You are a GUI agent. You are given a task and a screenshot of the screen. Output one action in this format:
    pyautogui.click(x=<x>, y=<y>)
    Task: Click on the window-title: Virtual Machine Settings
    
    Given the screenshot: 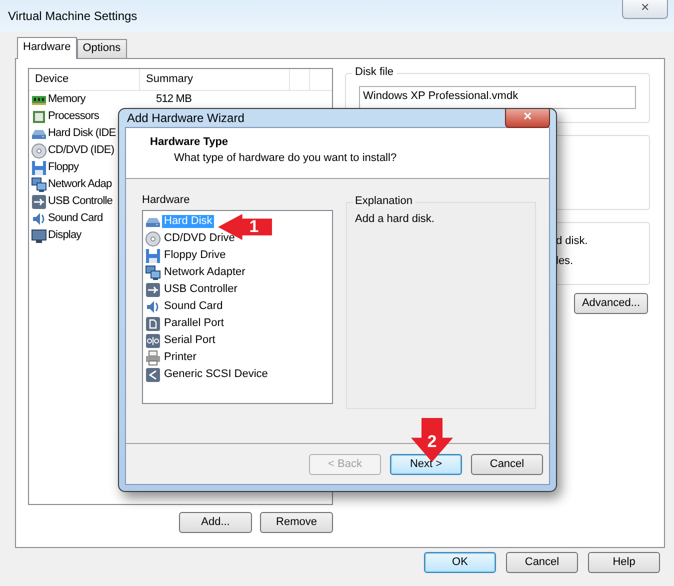 What is the action you would take?
    pyautogui.click(x=73, y=16)
    